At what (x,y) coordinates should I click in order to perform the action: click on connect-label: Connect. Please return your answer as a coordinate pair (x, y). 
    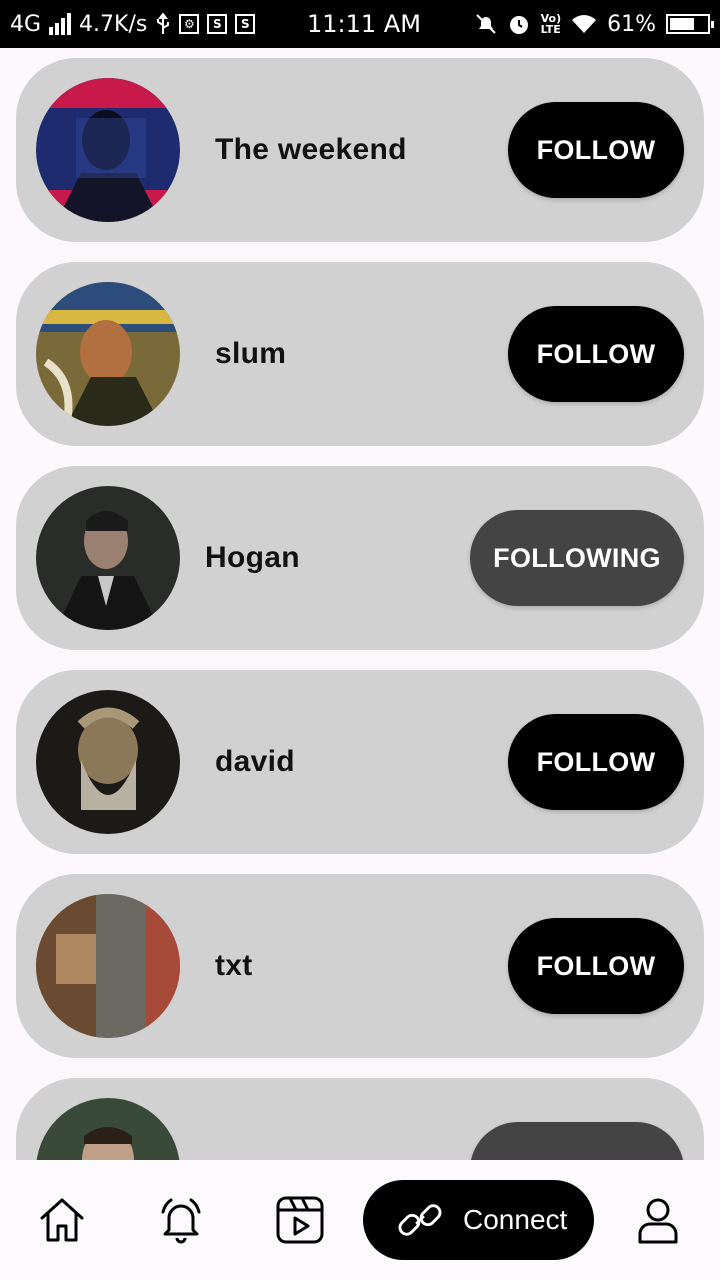
    Looking at the image, I should click on (515, 1219).